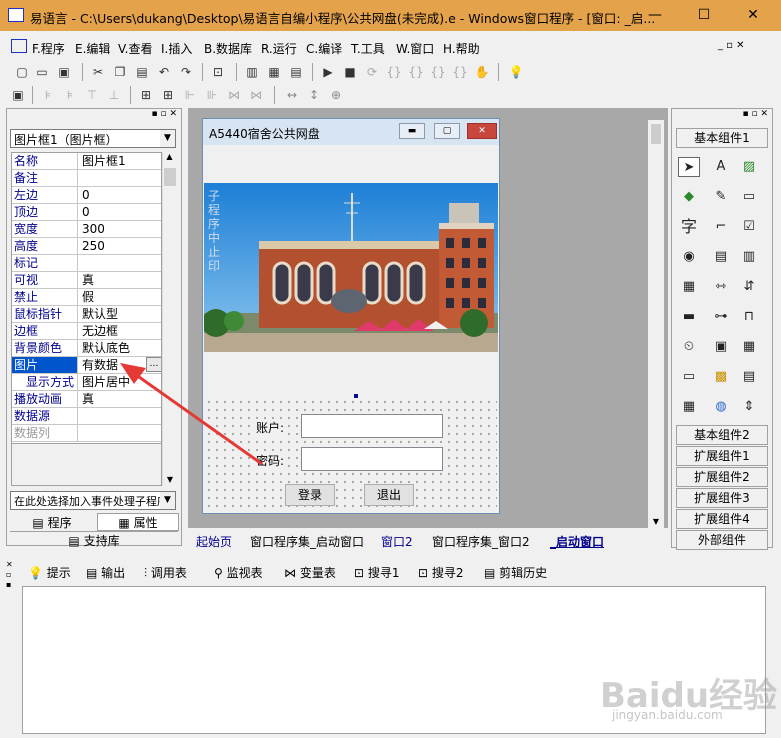 The width and height of the screenshot is (781, 738). What do you see at coordinates (135, 48) in the screenshot?
I see `menu-view: V.查看` at bounding box center [135, 48].